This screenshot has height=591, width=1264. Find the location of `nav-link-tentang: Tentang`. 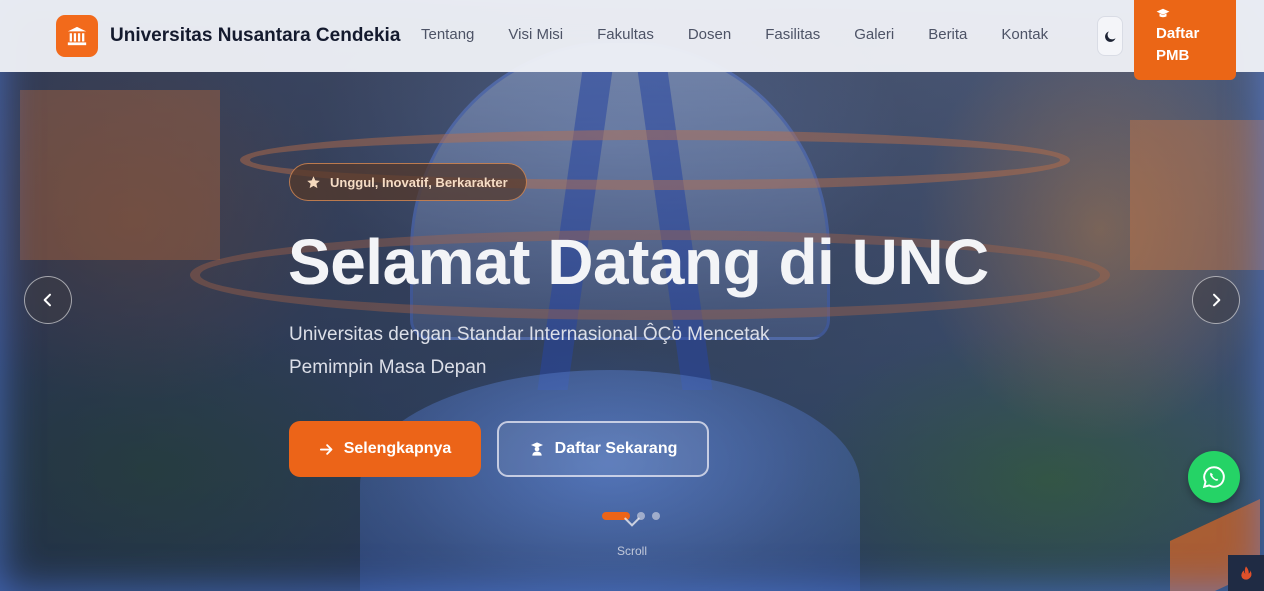

nav-link-tentang: Tentang is located at coordinates (447, 34).